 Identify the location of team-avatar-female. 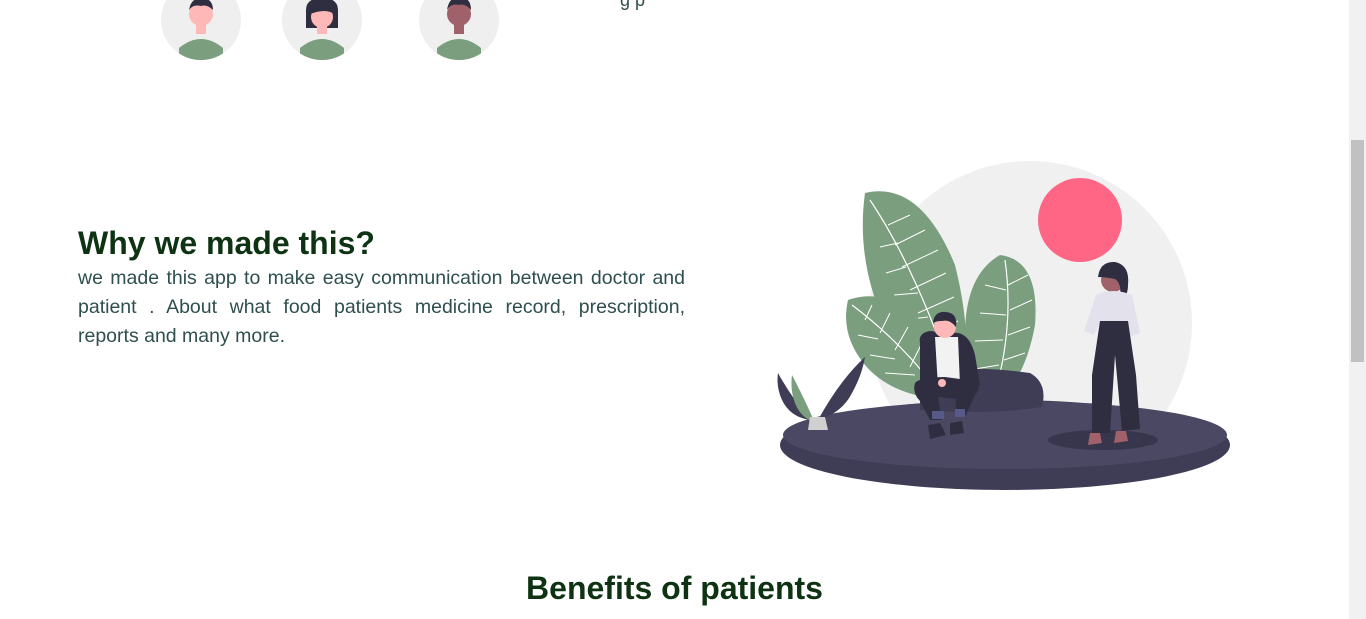
(322, 30).